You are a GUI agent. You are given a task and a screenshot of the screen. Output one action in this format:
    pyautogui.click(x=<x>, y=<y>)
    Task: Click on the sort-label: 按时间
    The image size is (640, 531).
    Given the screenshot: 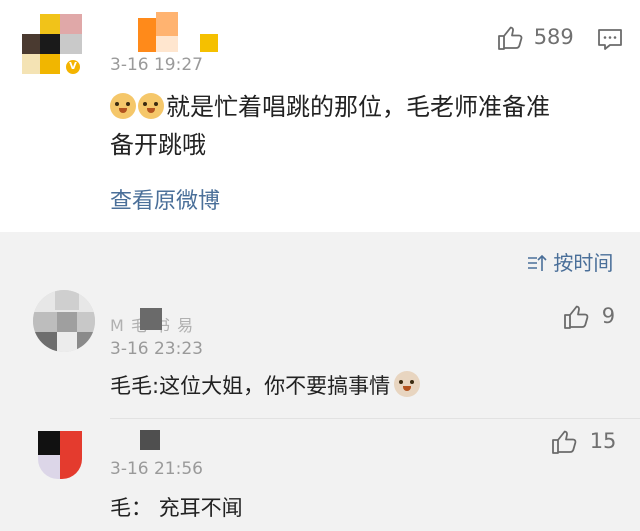 What is the action you would take?
    pyautogui.click(x=583, y=263)
    